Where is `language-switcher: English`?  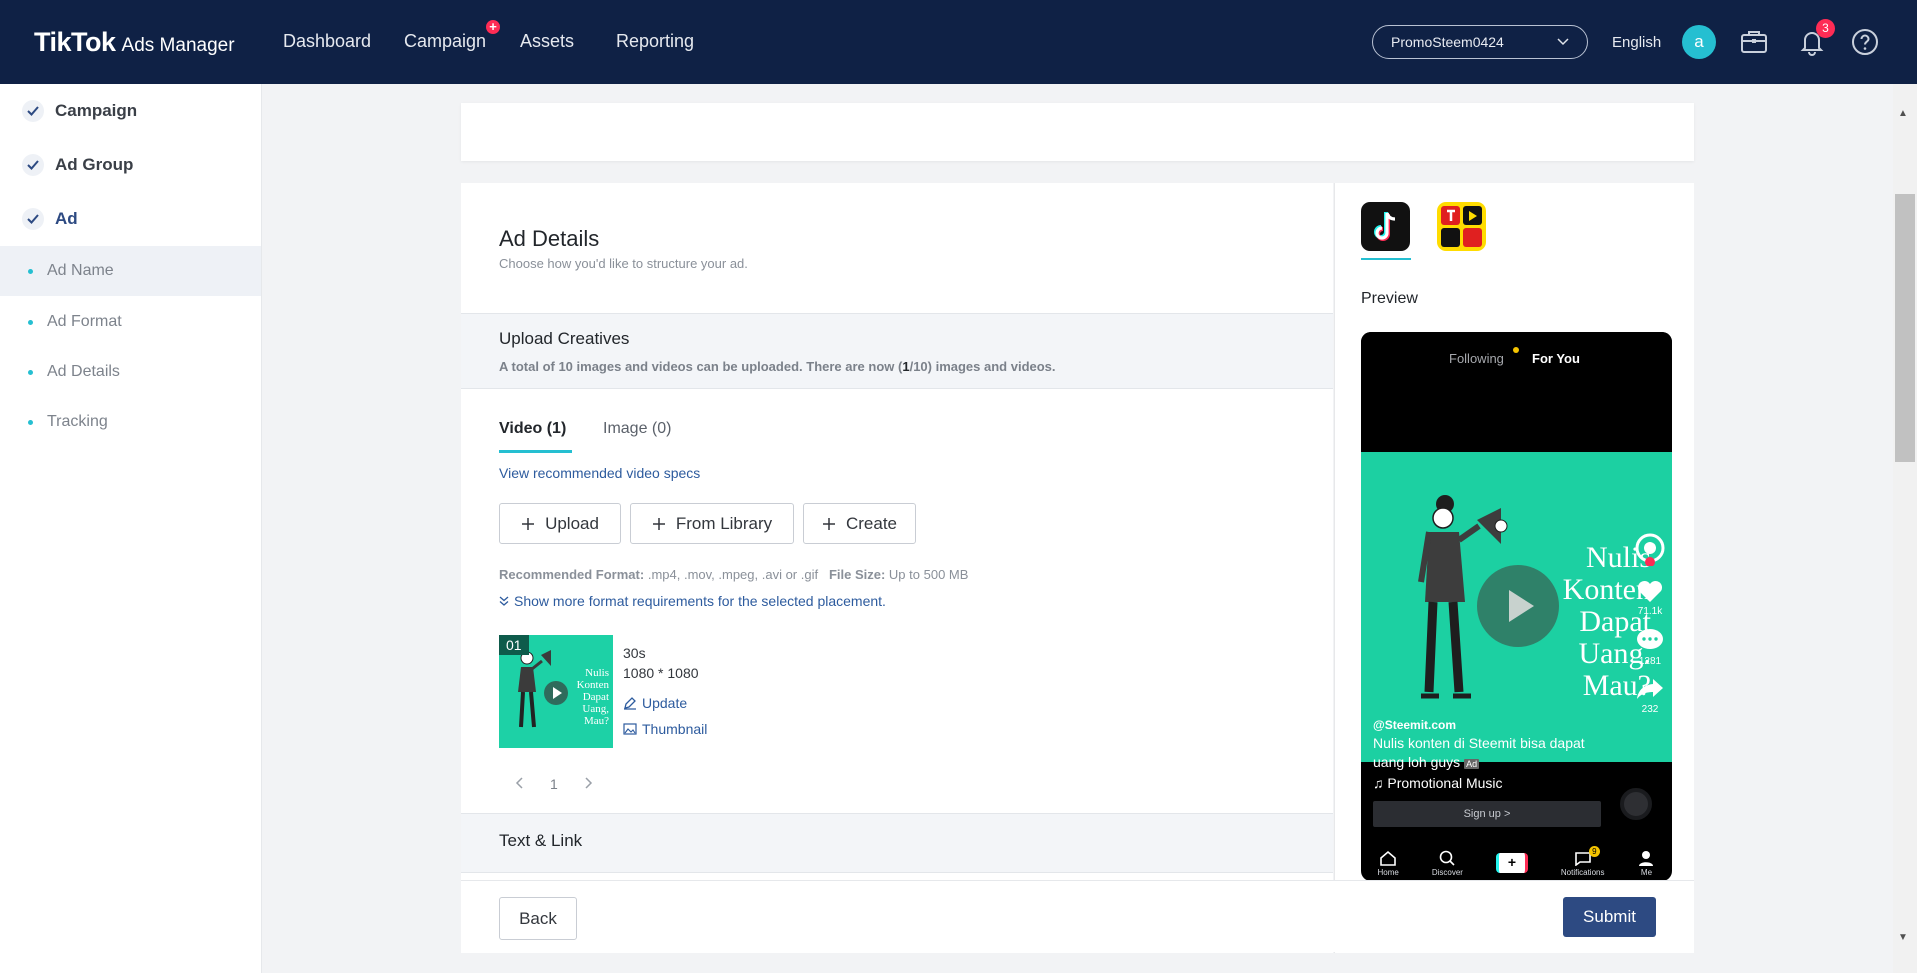
language-switcher: English is located at coordinates (1636, 42).